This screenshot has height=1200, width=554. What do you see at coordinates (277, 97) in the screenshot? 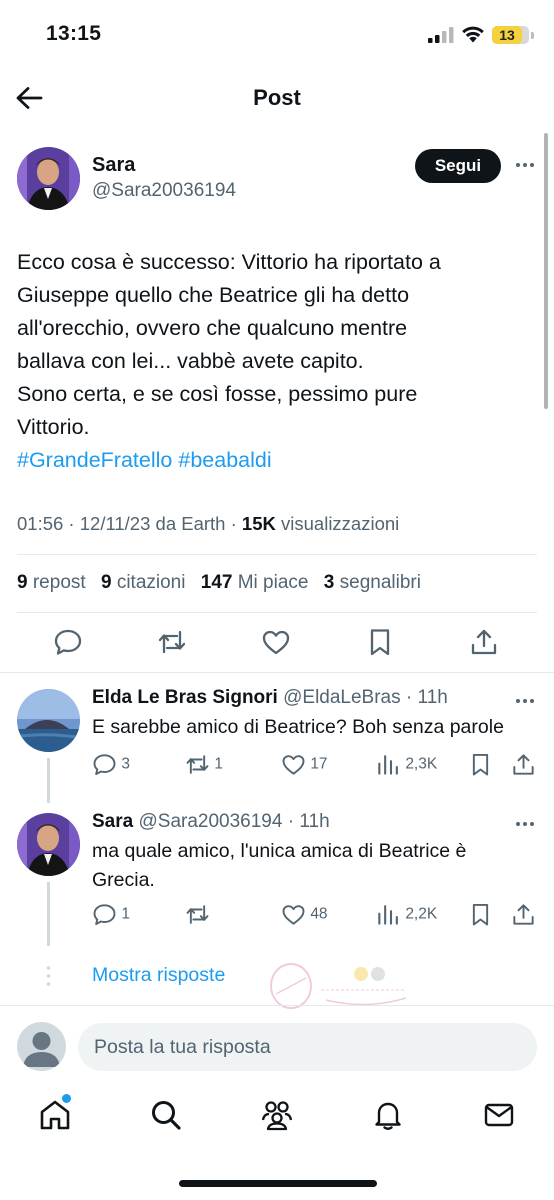
I see `page-title: Post` at bounding box center [277, 97].